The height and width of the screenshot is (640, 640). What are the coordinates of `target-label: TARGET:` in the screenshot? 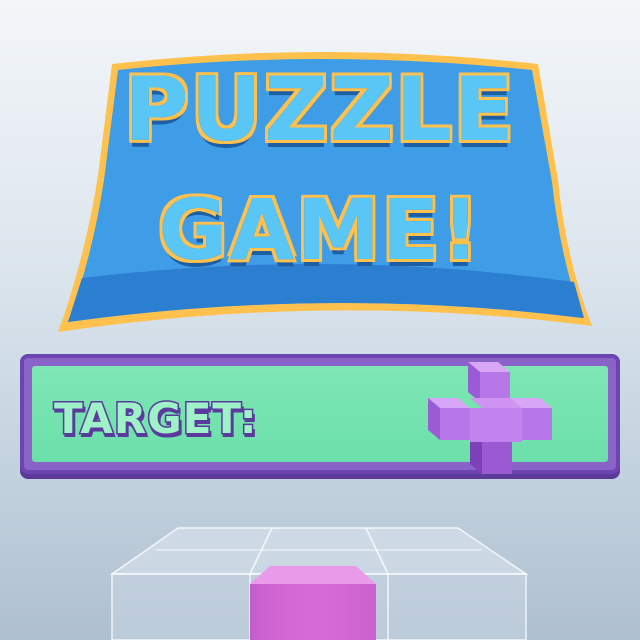 It's located at (156, 419).